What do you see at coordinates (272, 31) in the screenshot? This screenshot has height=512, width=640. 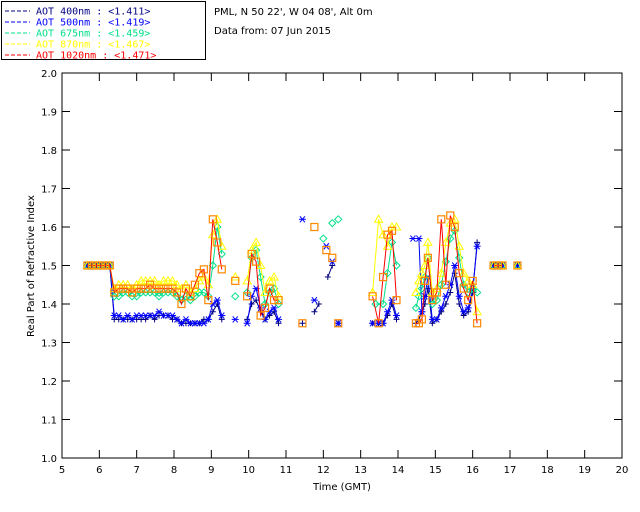 I see `date-info: Data from: 07 Jun 2015` at bounding box center [272, 31].